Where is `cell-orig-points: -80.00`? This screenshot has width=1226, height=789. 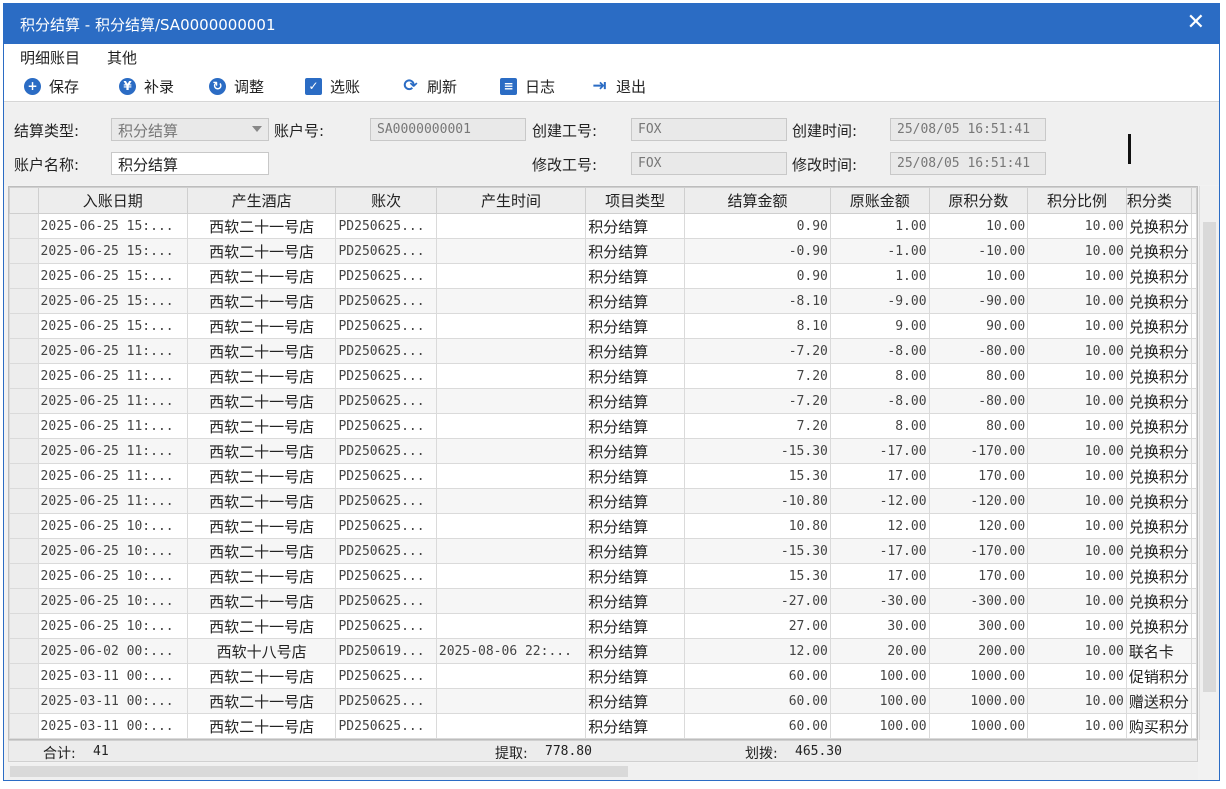
cell-orig-points: -80.00 is located at coordinates (978, 351).